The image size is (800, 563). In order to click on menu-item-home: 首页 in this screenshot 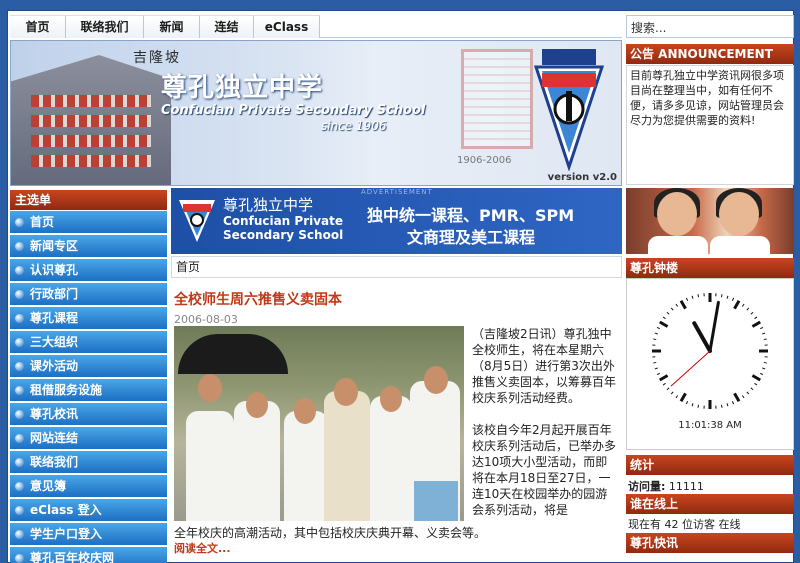, I will do `click(88, 223)`.